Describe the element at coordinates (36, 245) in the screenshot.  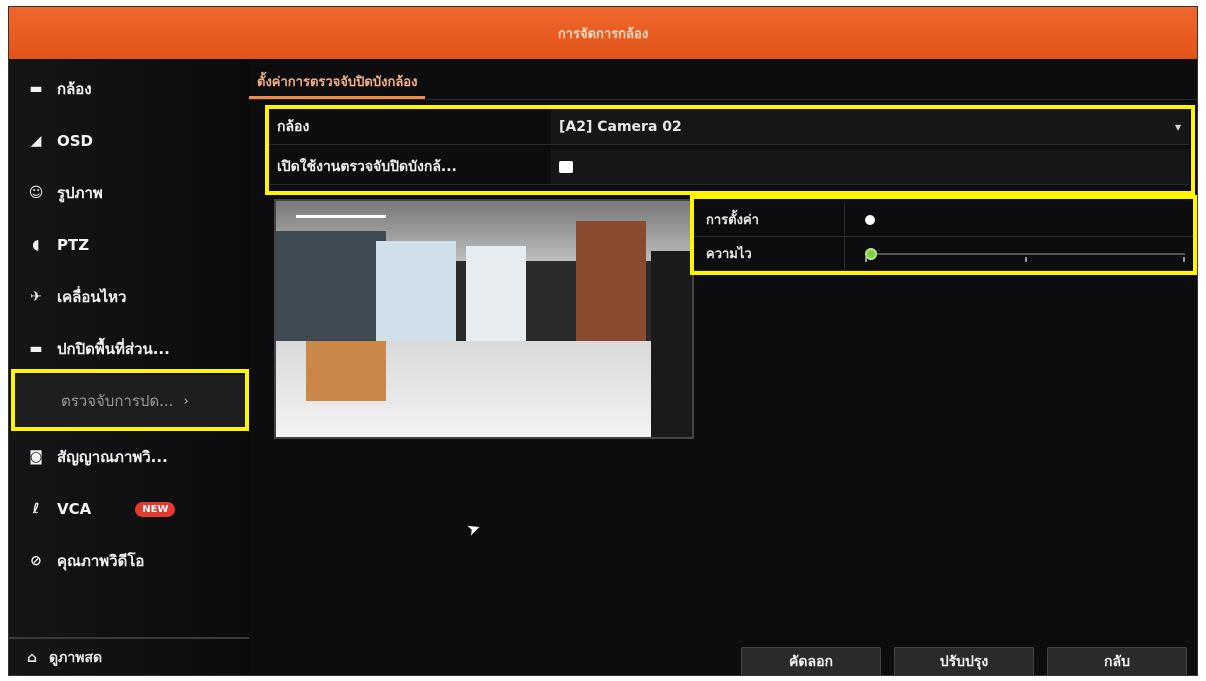
I see `ptz-icon: ◖` at that location.